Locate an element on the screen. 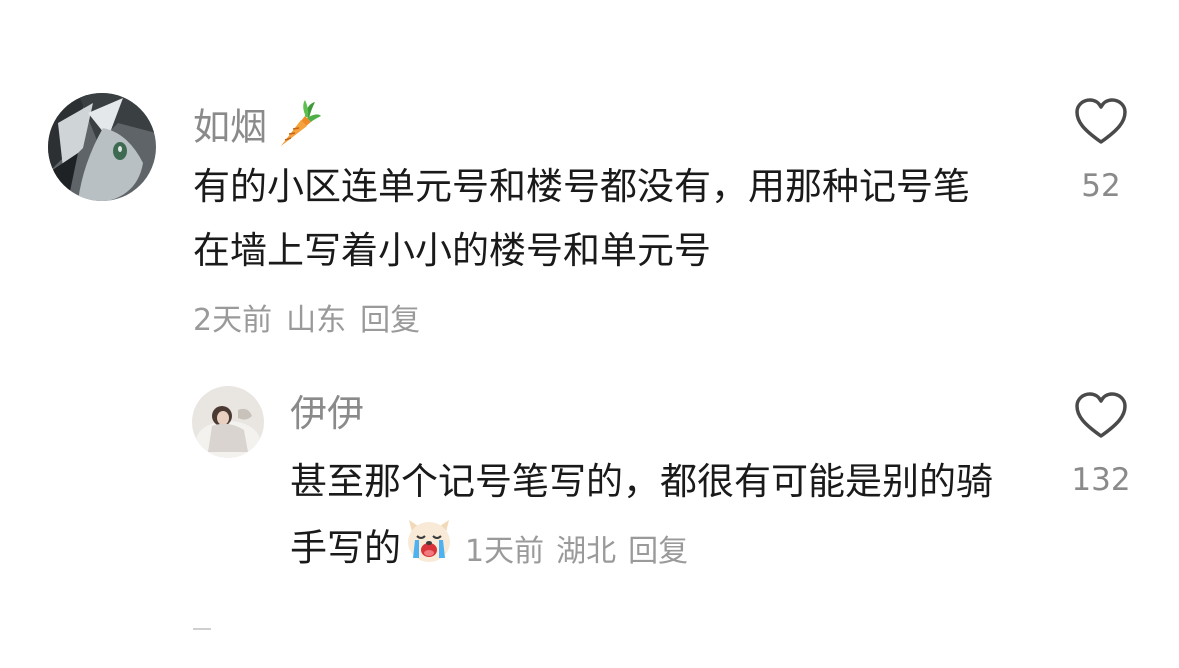  username-text: 伊伊 is located at coordinates (327, 413).